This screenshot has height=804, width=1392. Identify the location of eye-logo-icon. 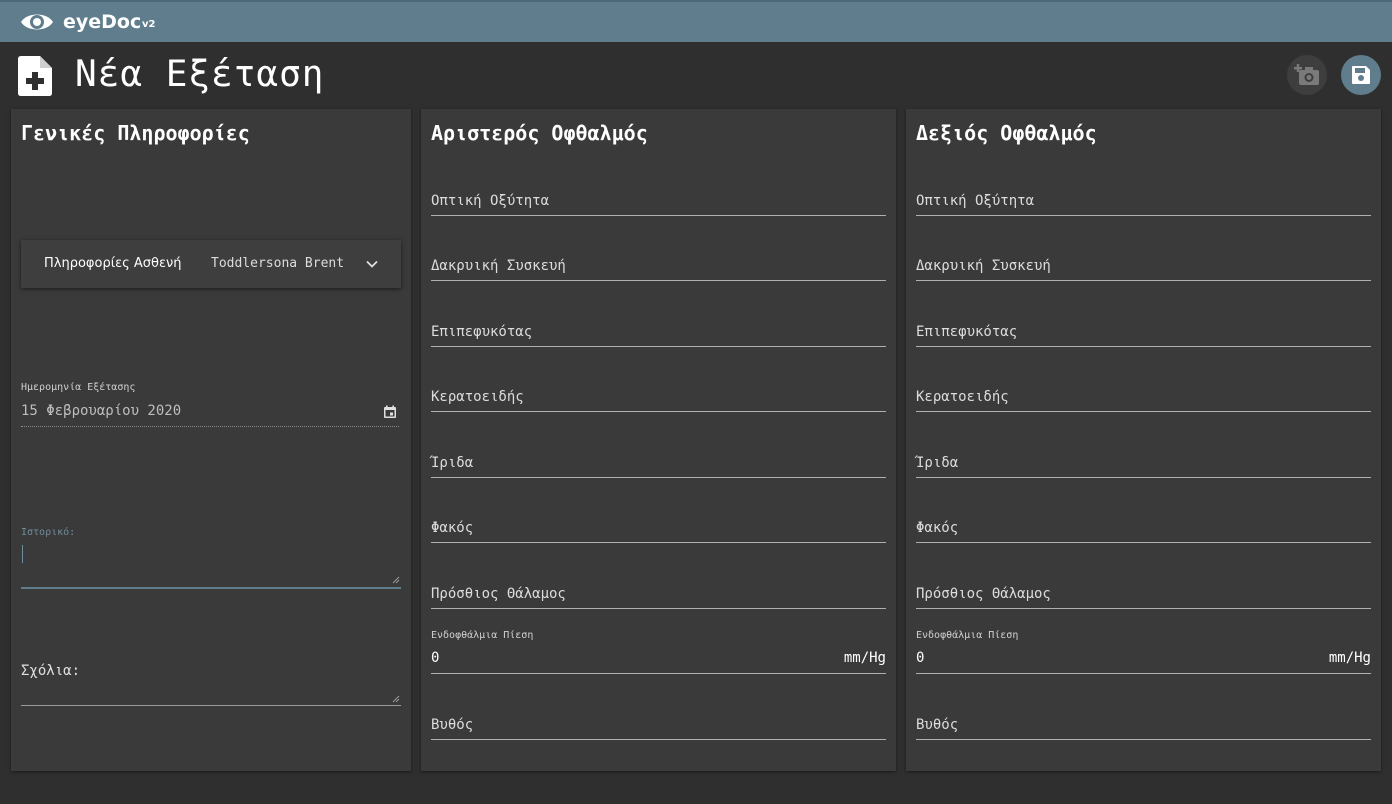
(37, 22).